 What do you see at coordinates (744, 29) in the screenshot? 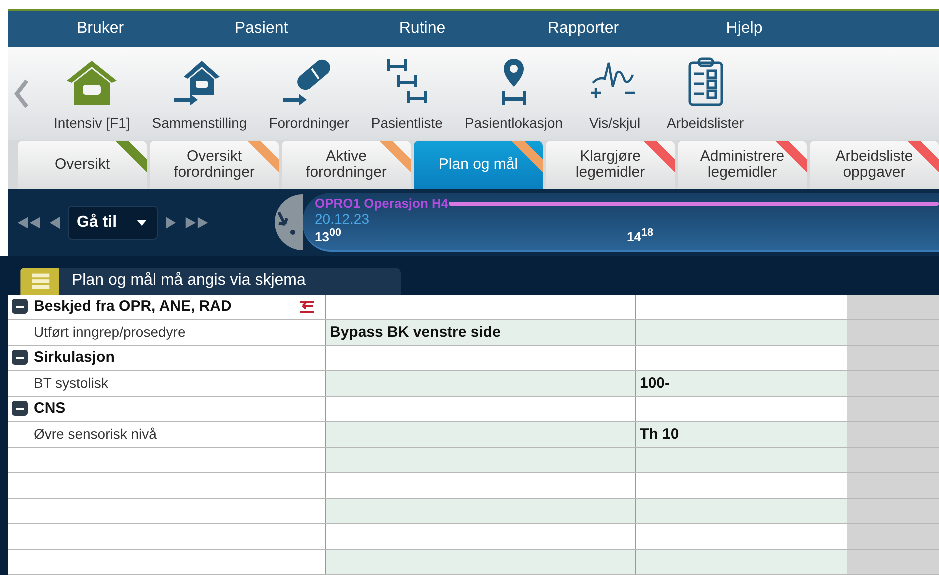
I see `menu-item: Hjelp` at bounding box center [744, 29].